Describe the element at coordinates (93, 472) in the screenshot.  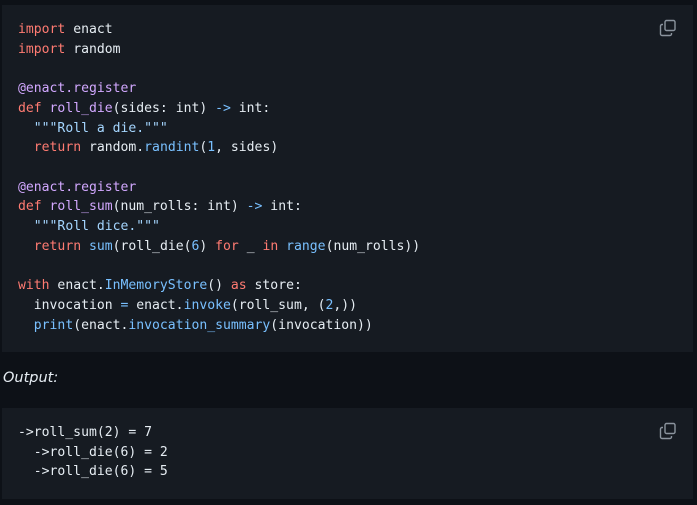
I see `output-line: ->roll_die(6) = 5` at that location.